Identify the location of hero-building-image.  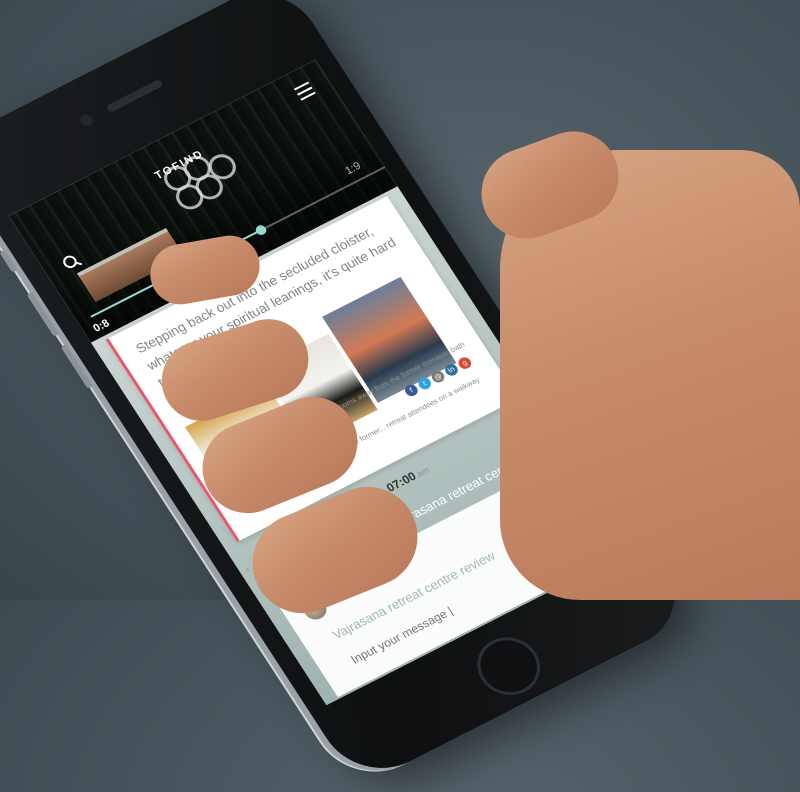
(130, 265).